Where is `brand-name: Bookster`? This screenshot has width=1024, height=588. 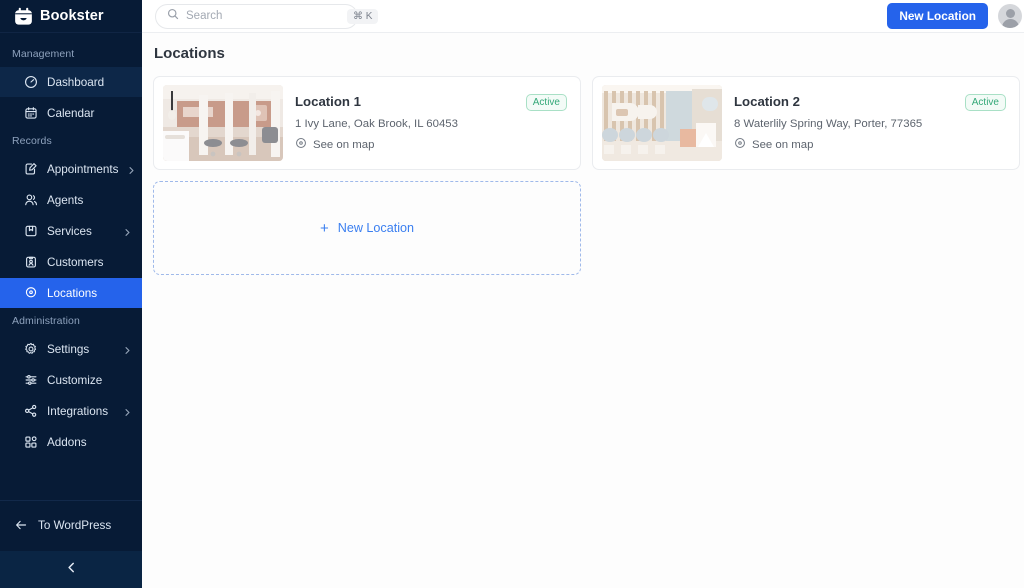 brand-name: Bookster is located at coordinates (72, 16).